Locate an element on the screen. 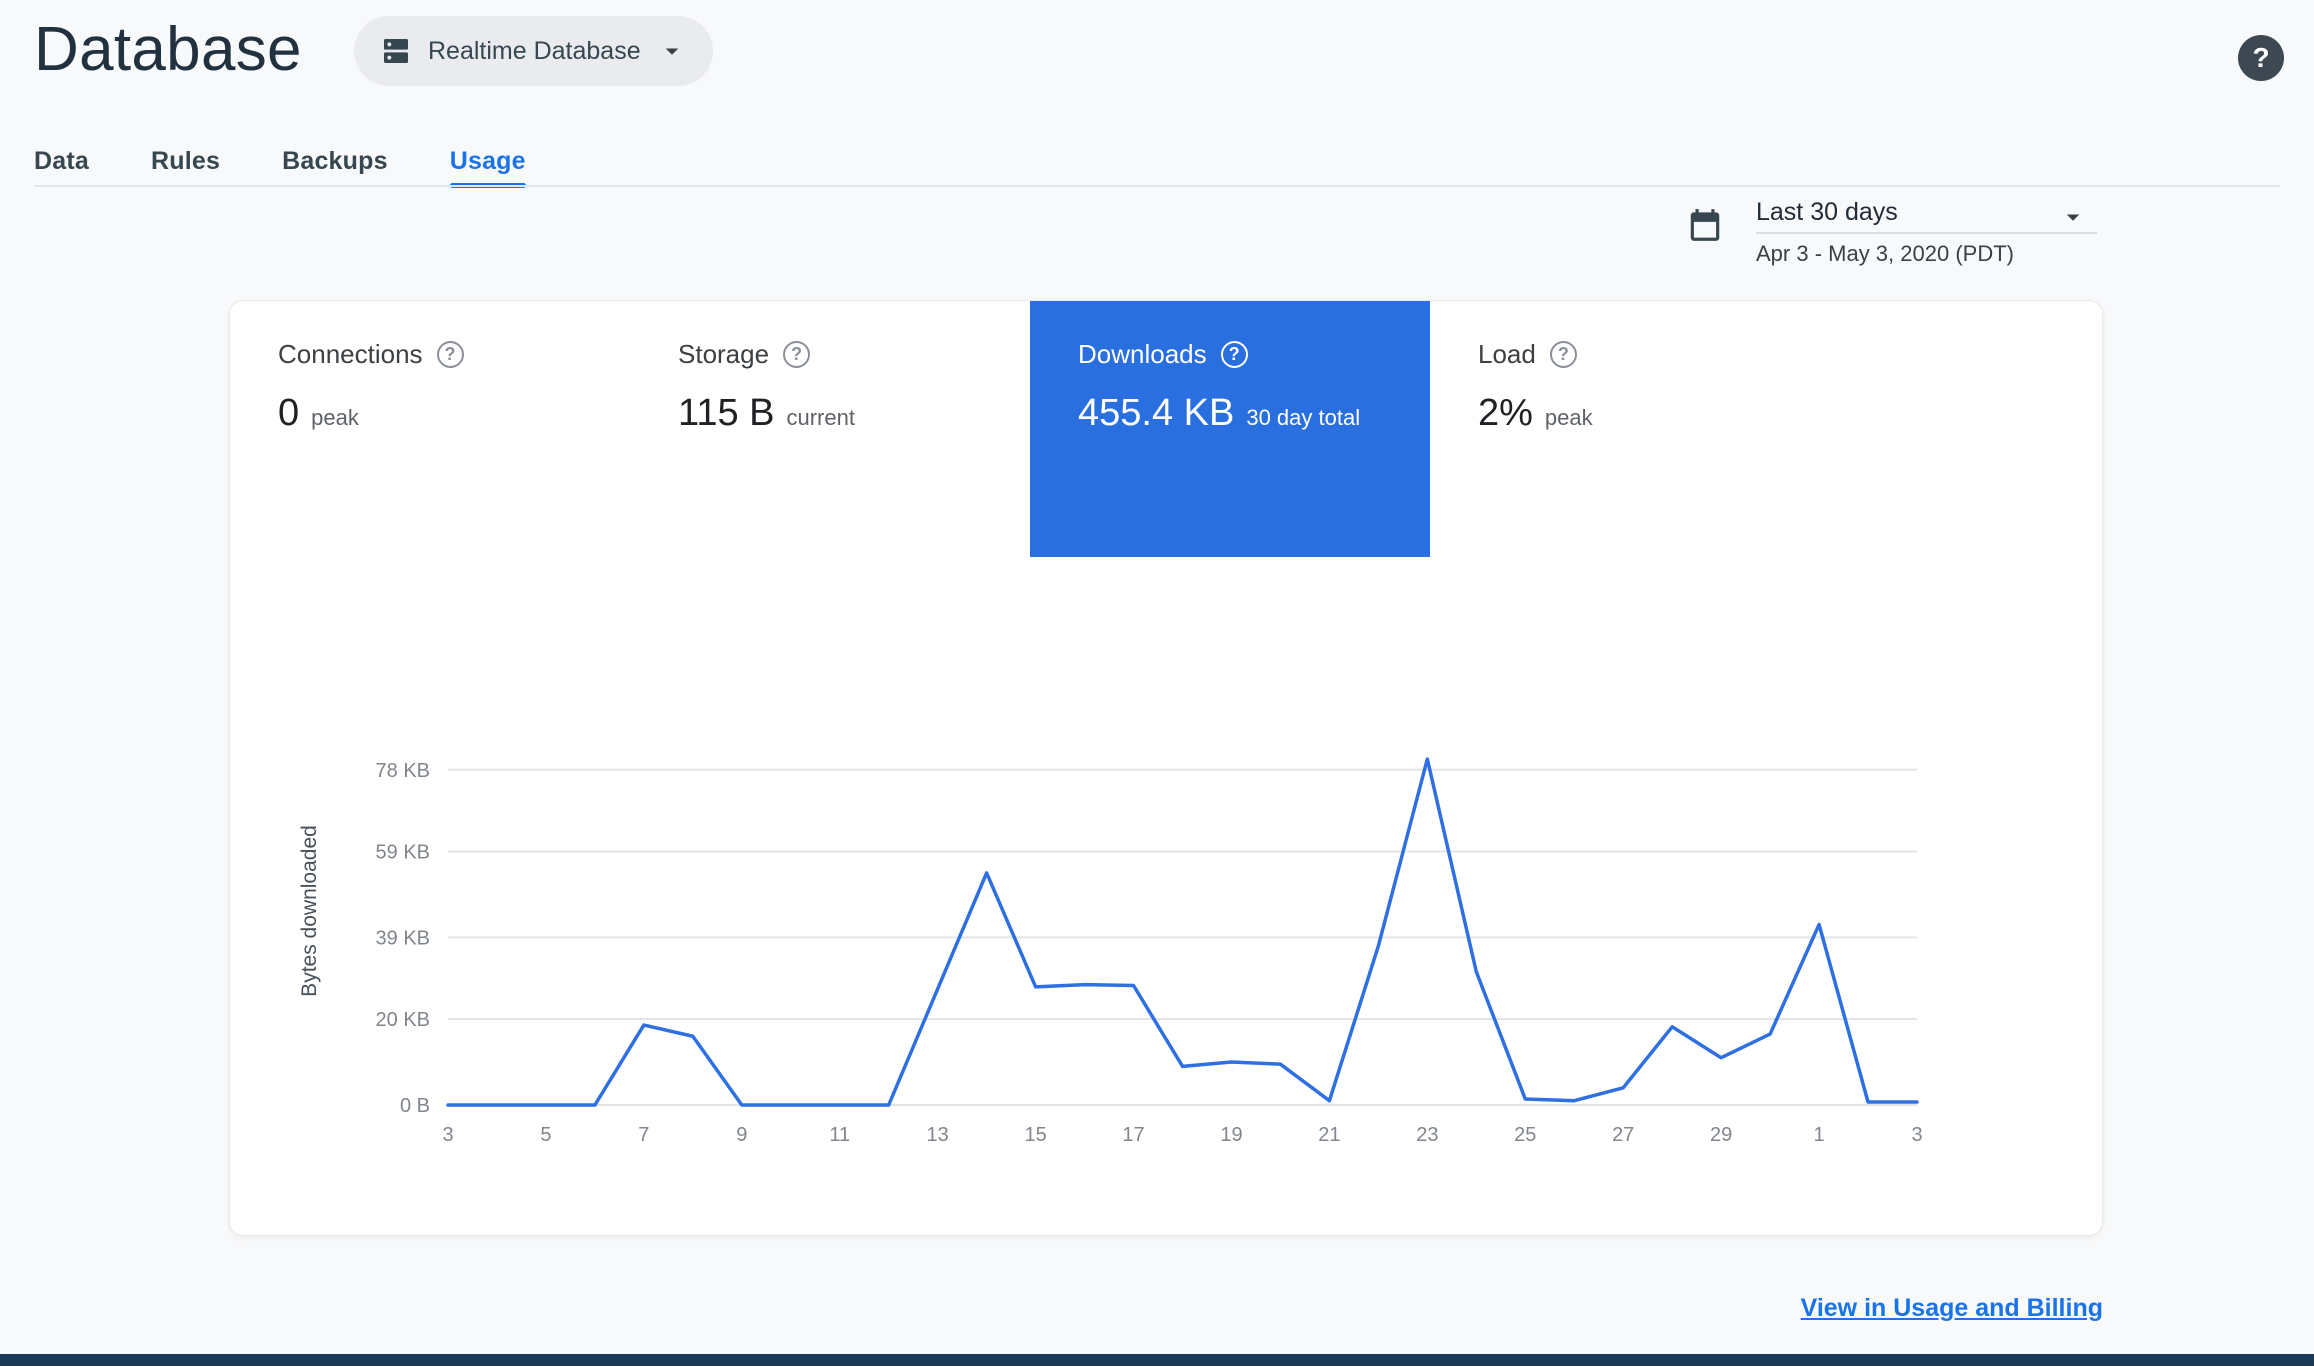 This screenshot has width=2314, height=1366. metric-value: 455.4 KB is located at coordinates (1156, 413).